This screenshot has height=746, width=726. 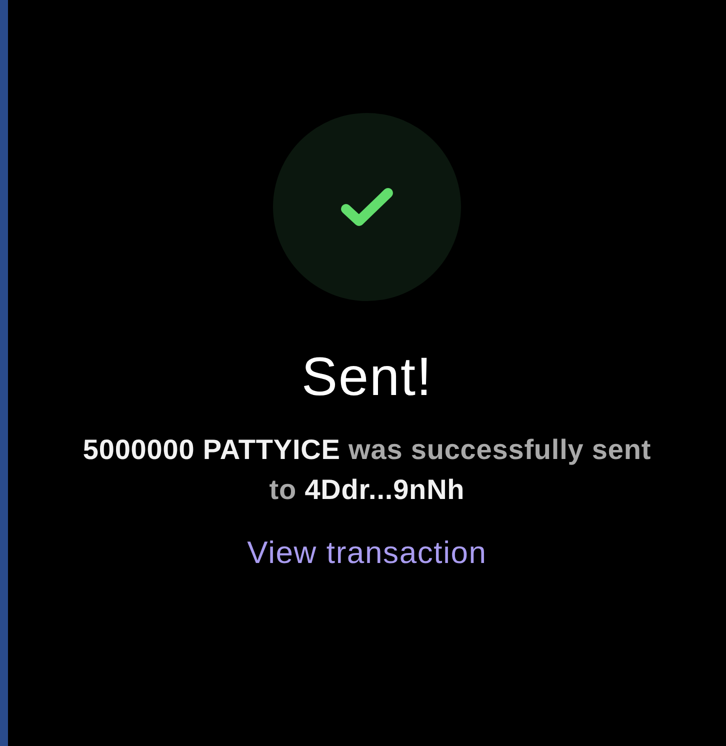 I want to click on message: 5000000 PATTYICE was successfully sent to 4Ddr...9nNh, so click(x=367, y=470).